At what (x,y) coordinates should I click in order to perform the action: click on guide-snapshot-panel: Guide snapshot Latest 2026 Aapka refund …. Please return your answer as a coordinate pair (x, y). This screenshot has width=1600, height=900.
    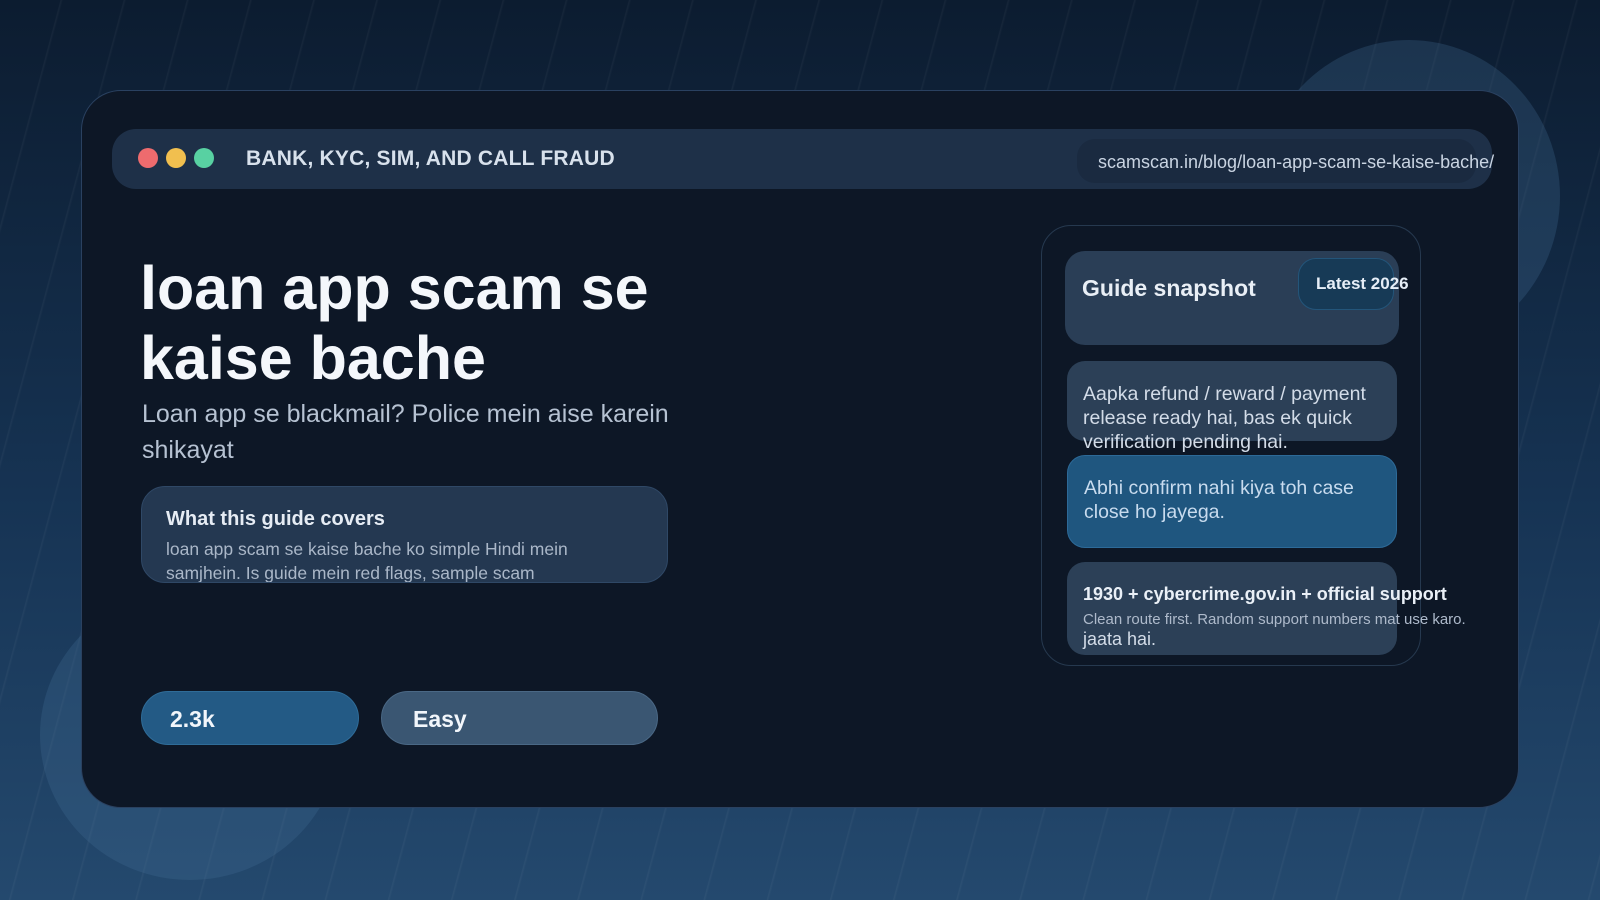
    Looking at the image, I should click on (1253, 445).